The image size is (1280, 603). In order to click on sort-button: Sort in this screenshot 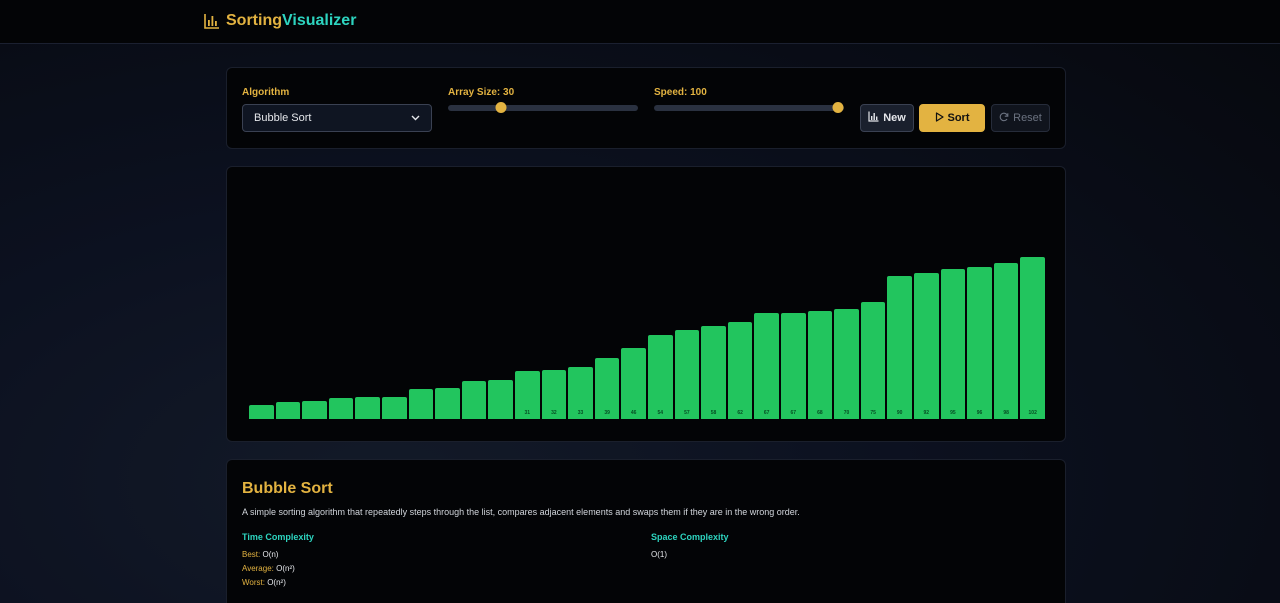, I will do `click(952, 118)`.